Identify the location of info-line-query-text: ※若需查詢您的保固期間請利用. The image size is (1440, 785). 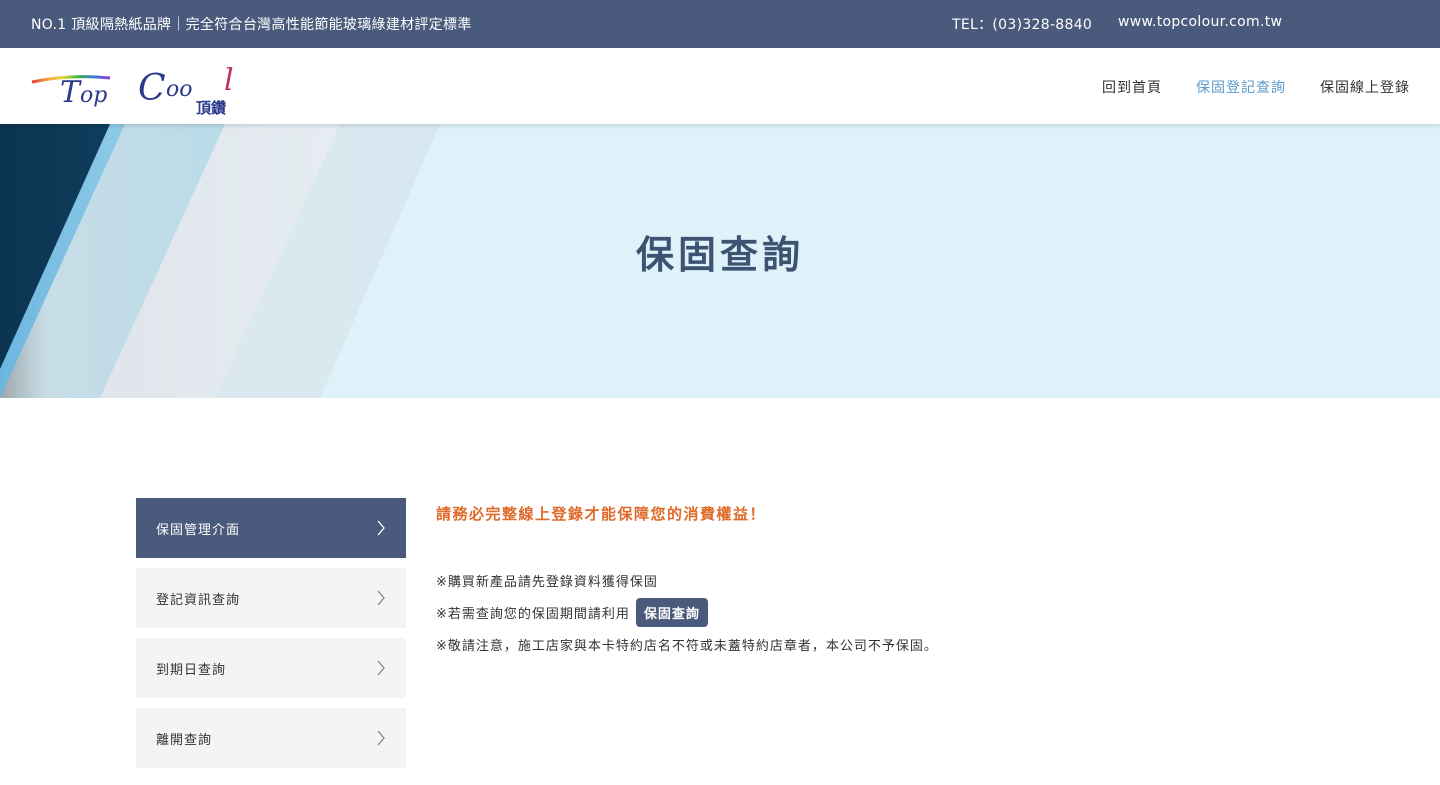
(533, 614).